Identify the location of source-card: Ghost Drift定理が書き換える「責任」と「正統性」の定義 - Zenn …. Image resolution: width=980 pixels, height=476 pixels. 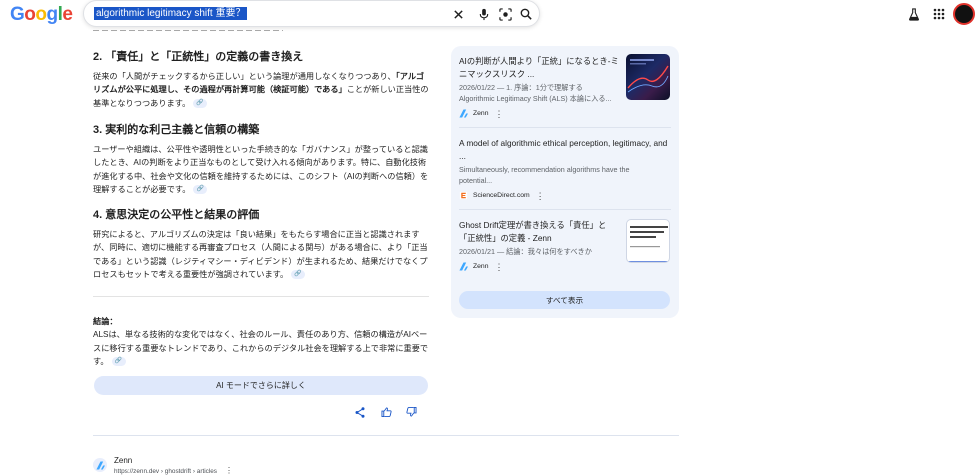
(539, 245).